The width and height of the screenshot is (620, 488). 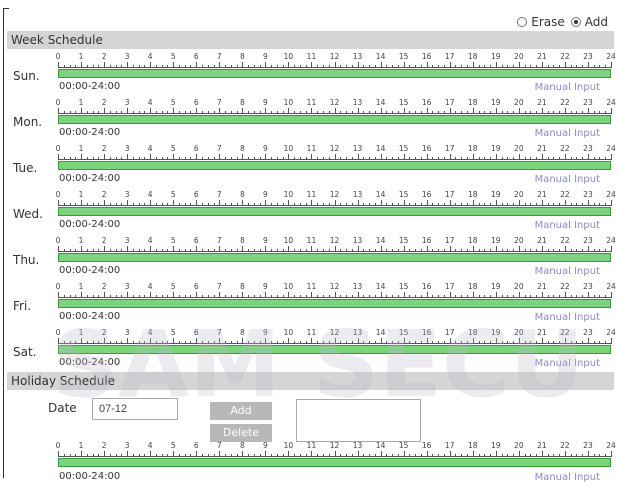 I want to click on hour-label: 4, so click(x=150, y=194).